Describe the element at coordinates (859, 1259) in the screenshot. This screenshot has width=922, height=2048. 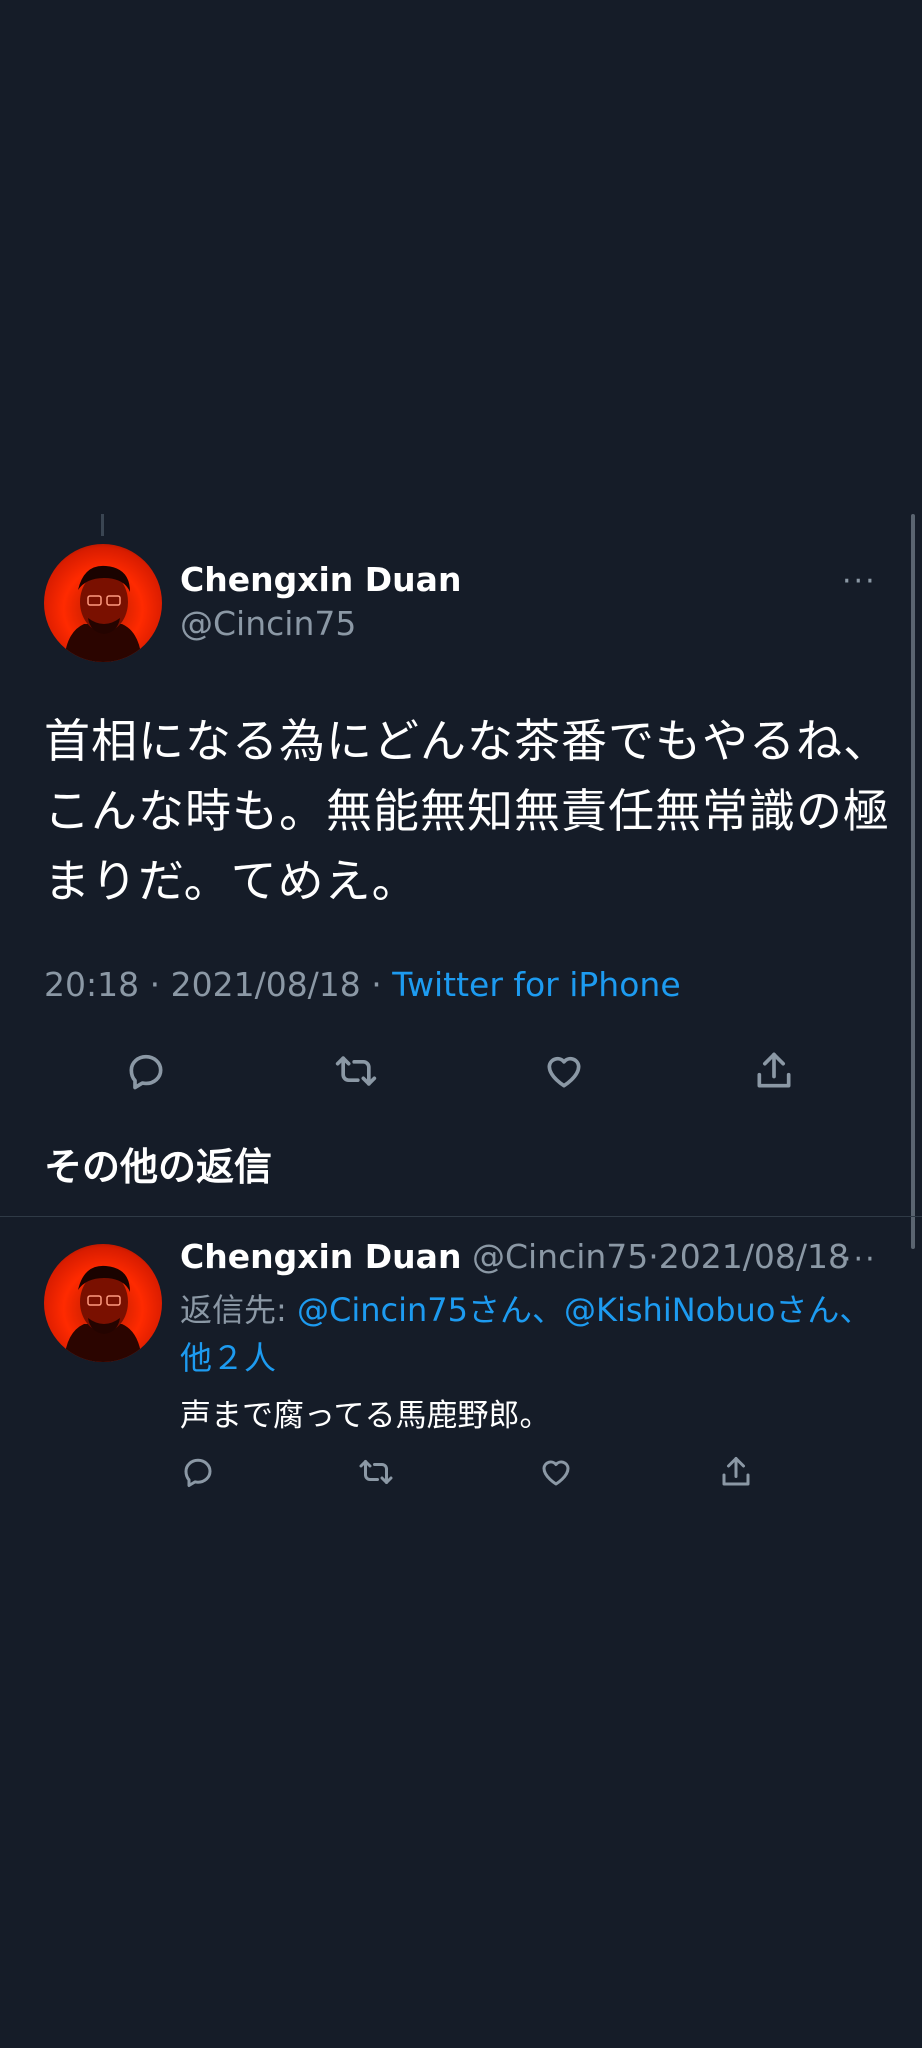
I see `reply-more-options-icon: ···` at that location.